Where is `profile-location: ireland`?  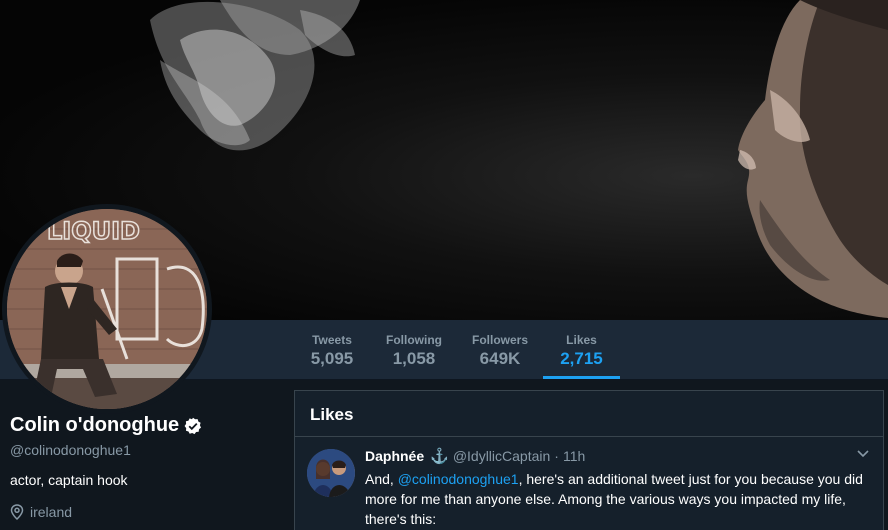
profile-location: ireland is located at coordinates (147, 512).